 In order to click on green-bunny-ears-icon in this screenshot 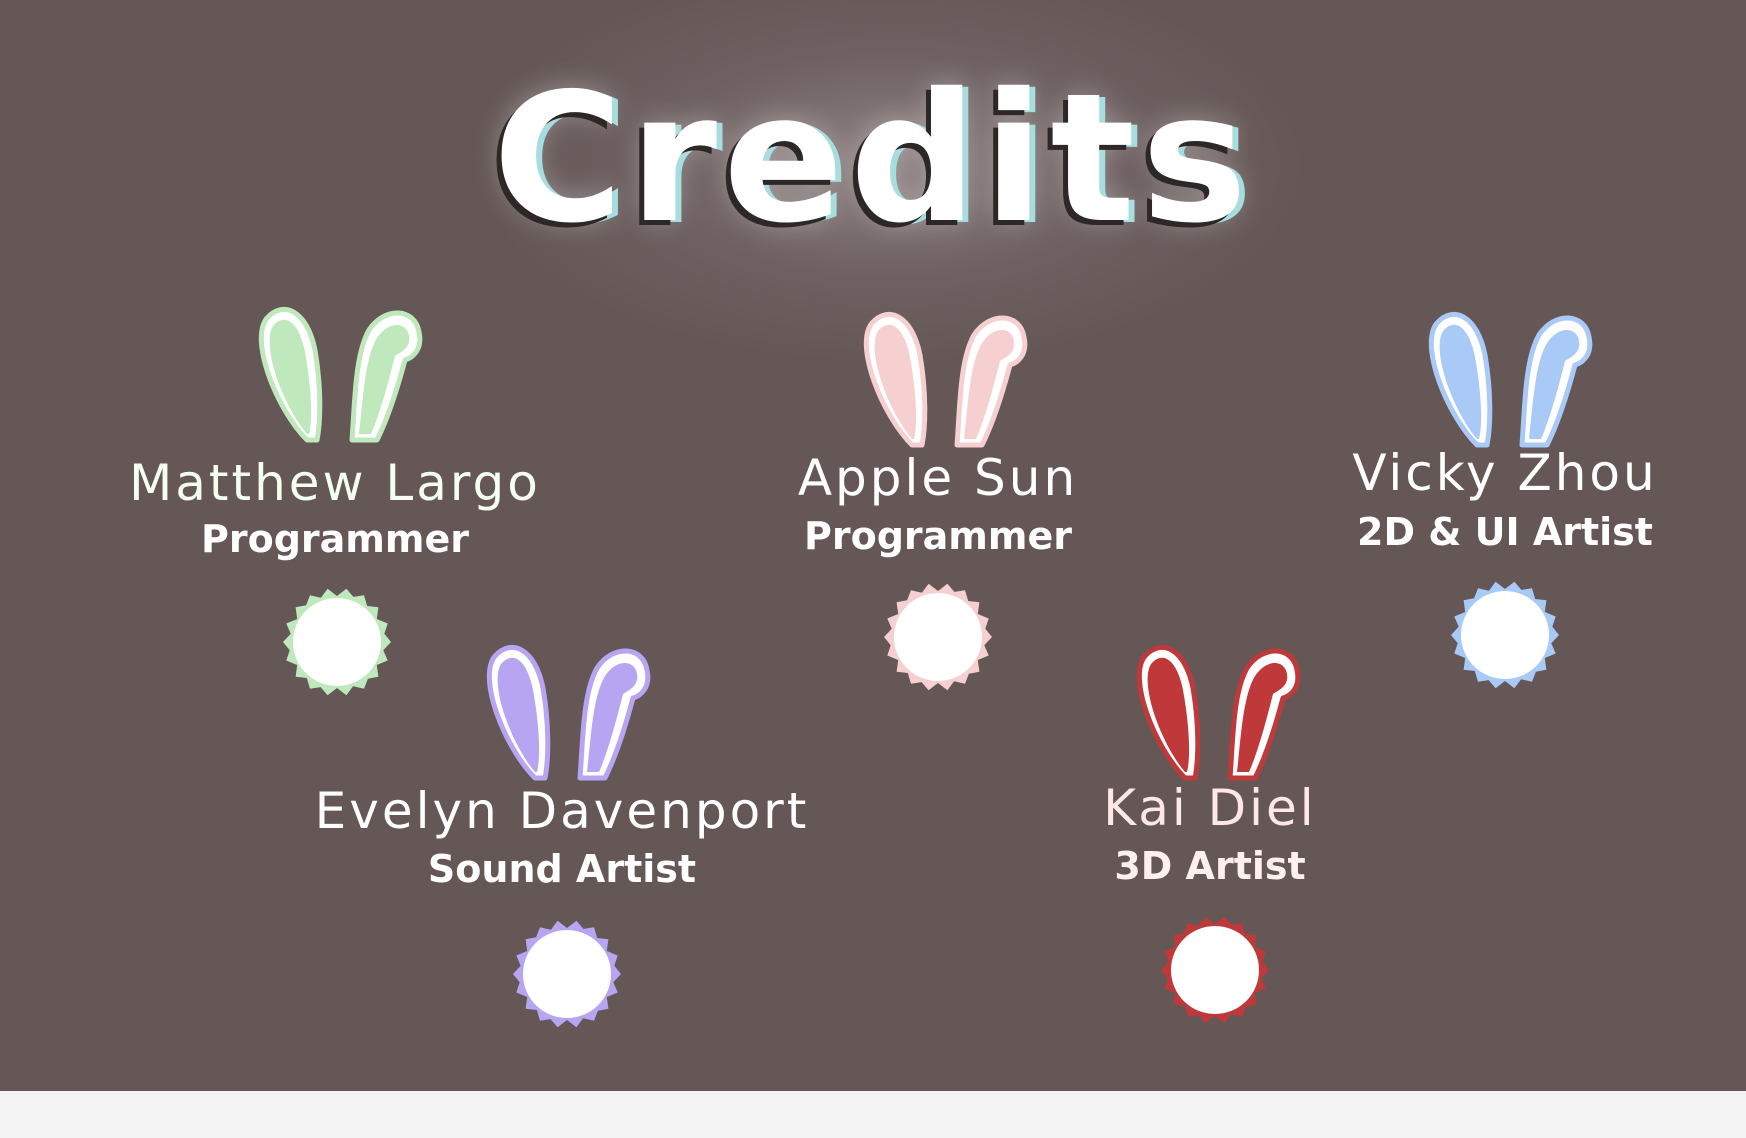, I will do `click(340, 374)`.